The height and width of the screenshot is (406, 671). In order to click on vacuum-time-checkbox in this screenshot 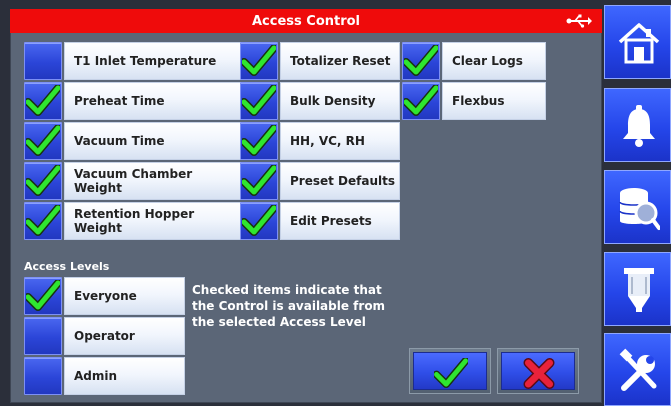, I will do `click(43, 141)`.